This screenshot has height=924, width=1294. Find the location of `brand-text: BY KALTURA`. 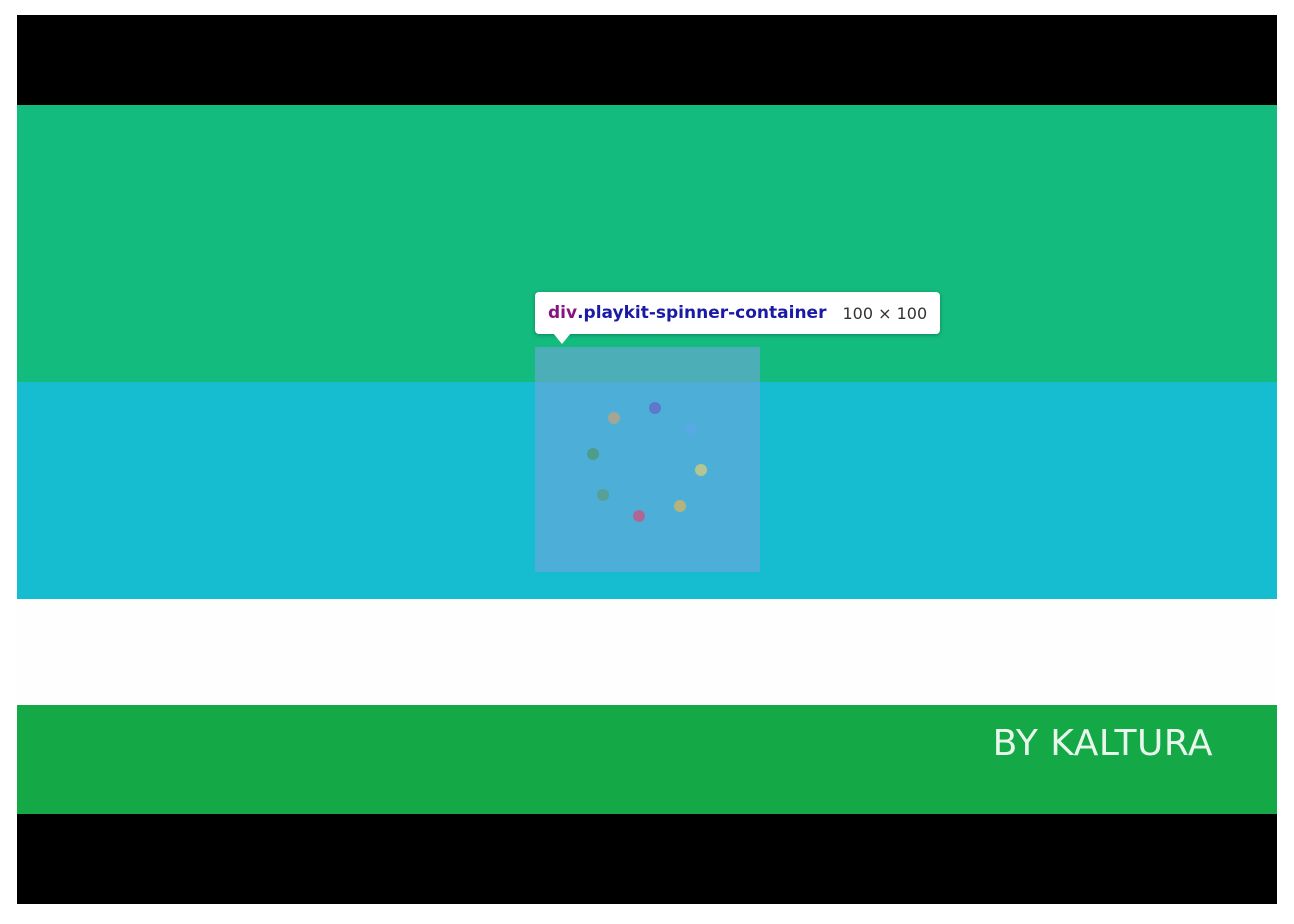

brand-text: BY KALTURA is located at coordinates (1102, 743).